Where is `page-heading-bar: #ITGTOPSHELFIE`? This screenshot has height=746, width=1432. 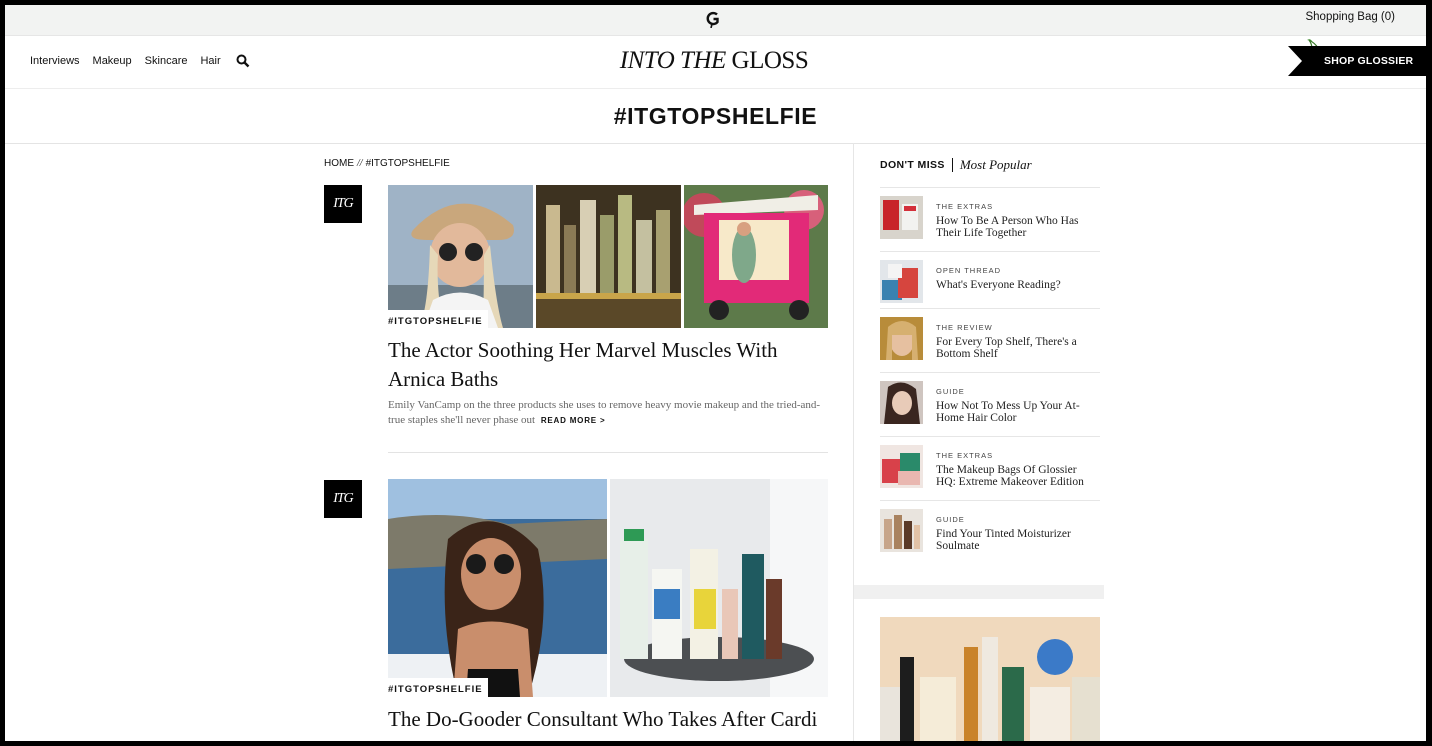 page-heading-bar: #ITGTOPSHELFIE is located at coordinates (715, 116).